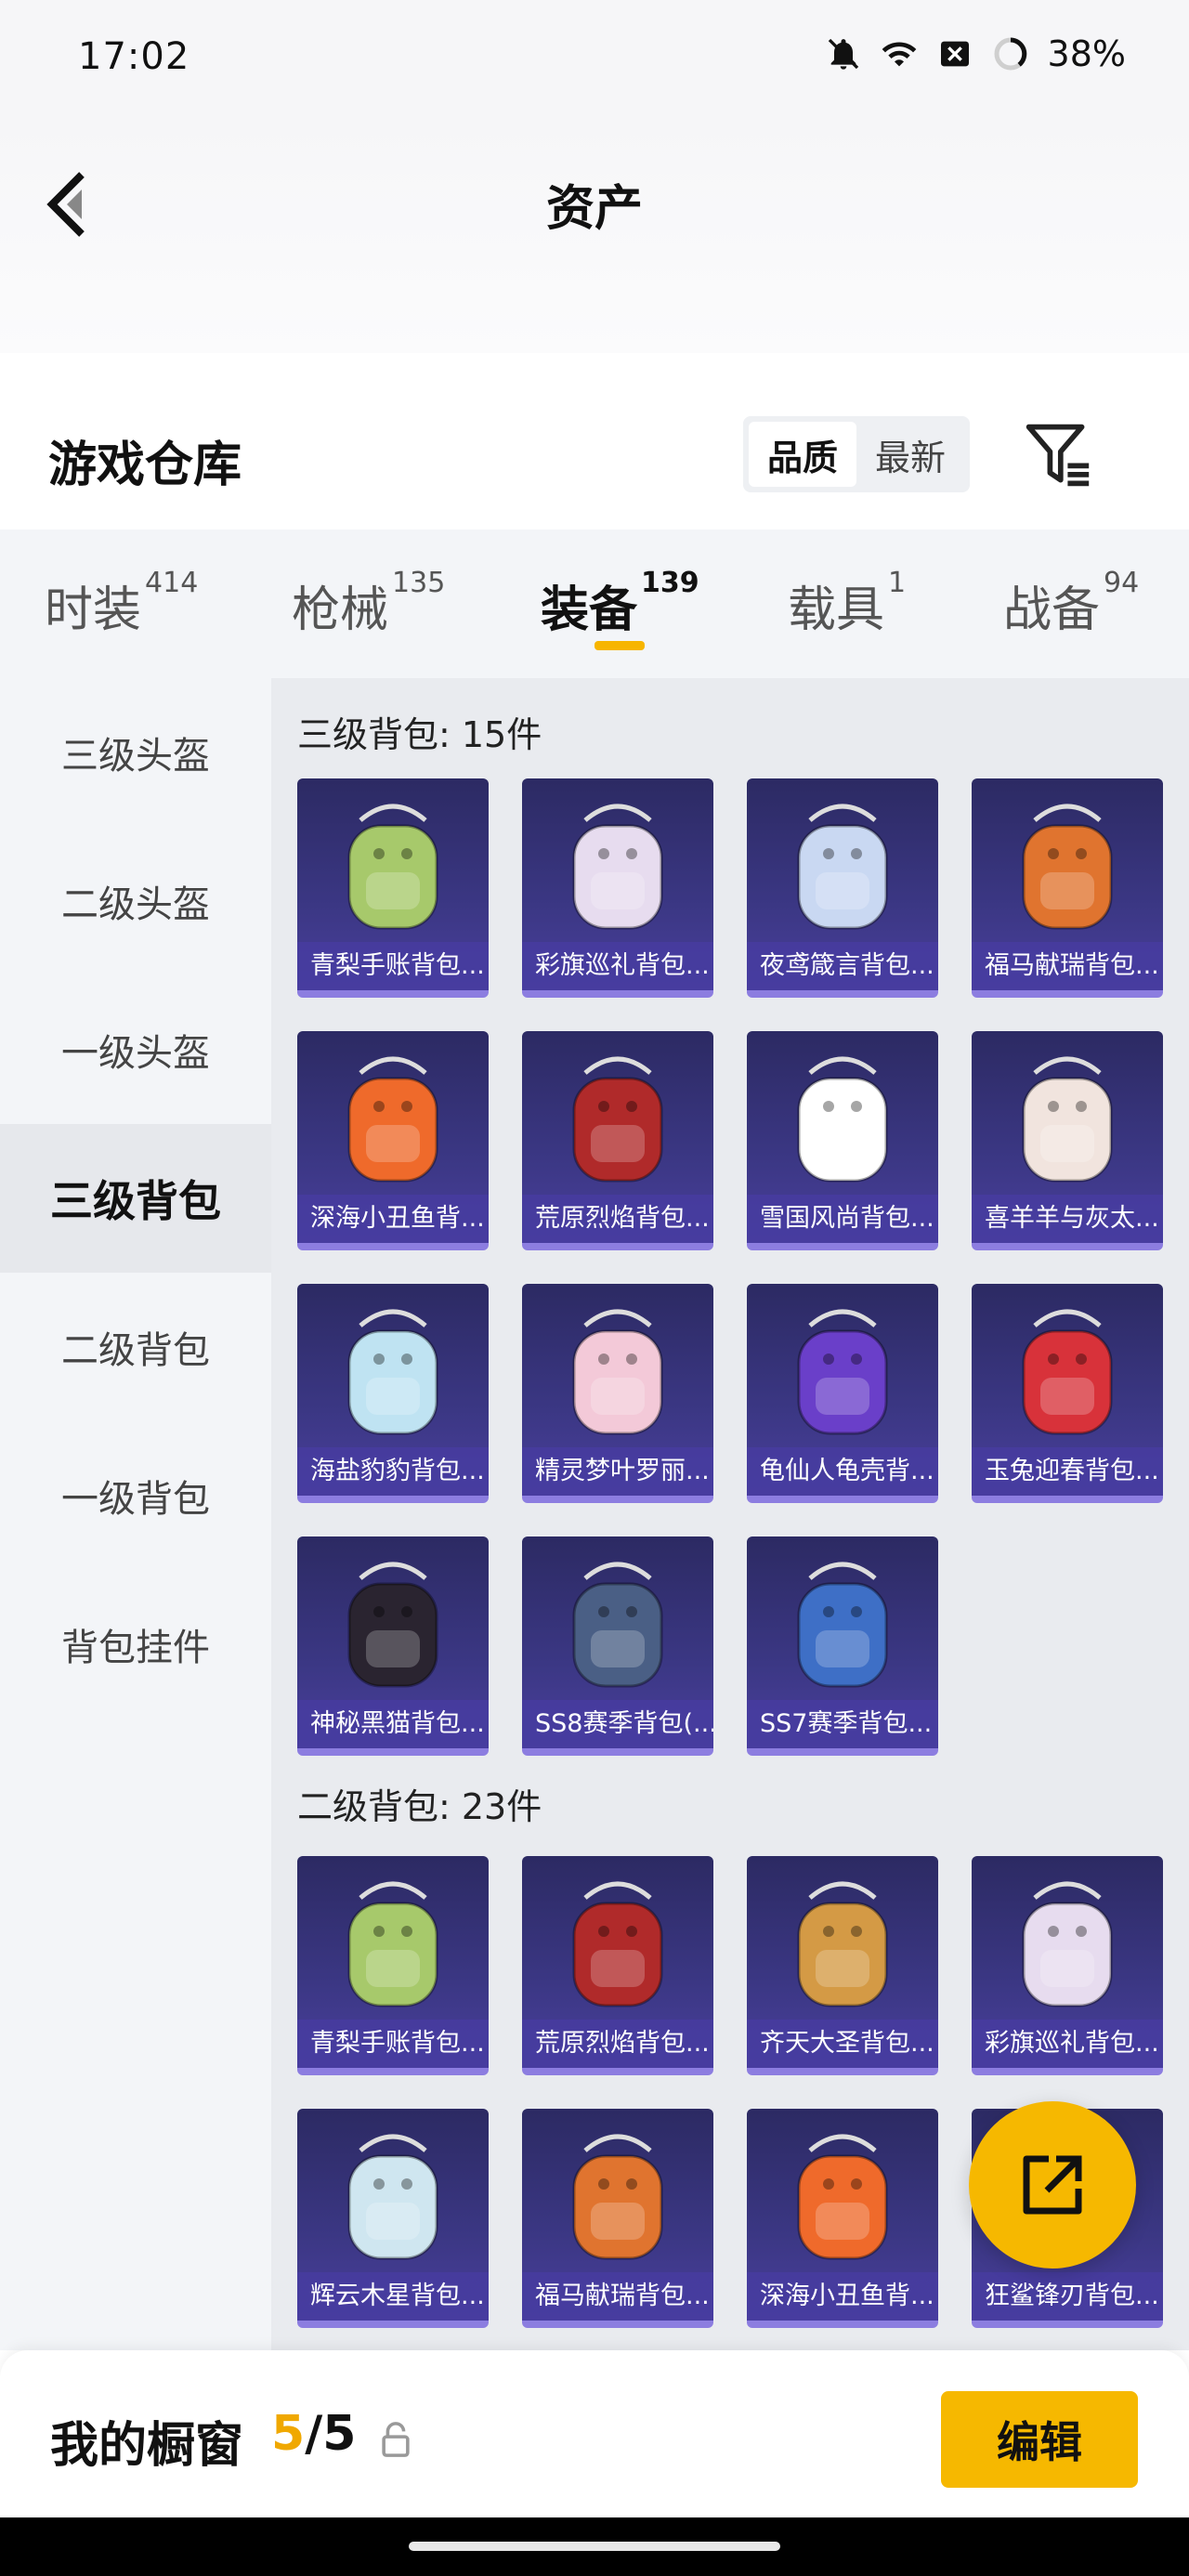  What do you see at coordinates (594, 451) in the screenshot?
I see `warehouse-row: 游戏仓库 品质 最新` at bounding box center [594, 451].